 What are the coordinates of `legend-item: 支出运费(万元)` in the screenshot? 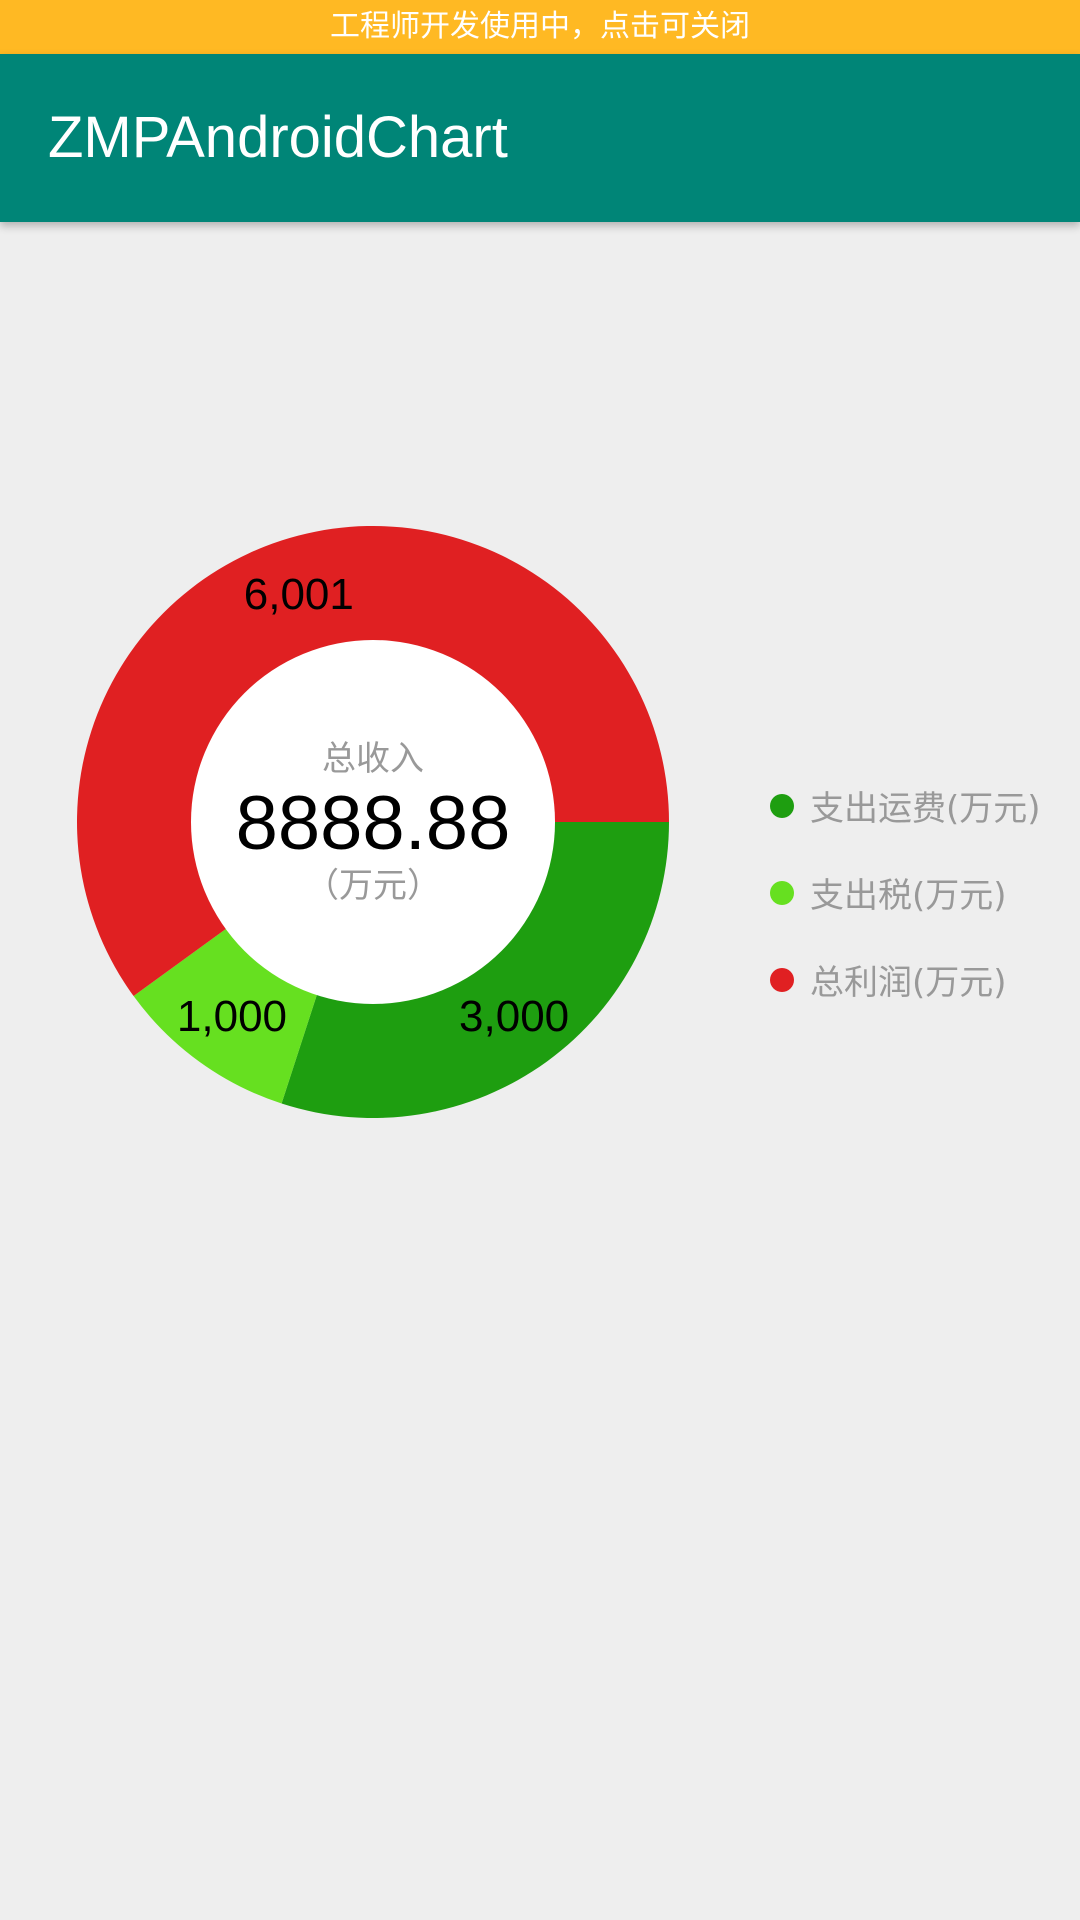 It's located at (905, 805).